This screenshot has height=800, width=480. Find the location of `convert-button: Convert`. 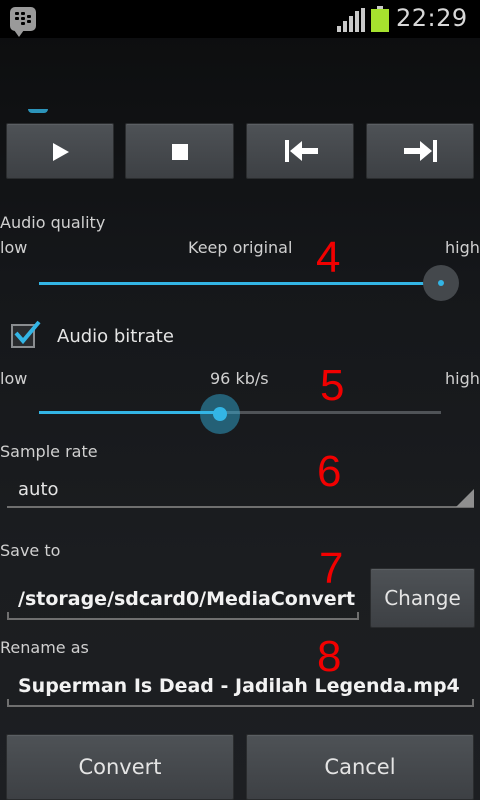

convert-button: Convert is located at coordinates (120, 767).